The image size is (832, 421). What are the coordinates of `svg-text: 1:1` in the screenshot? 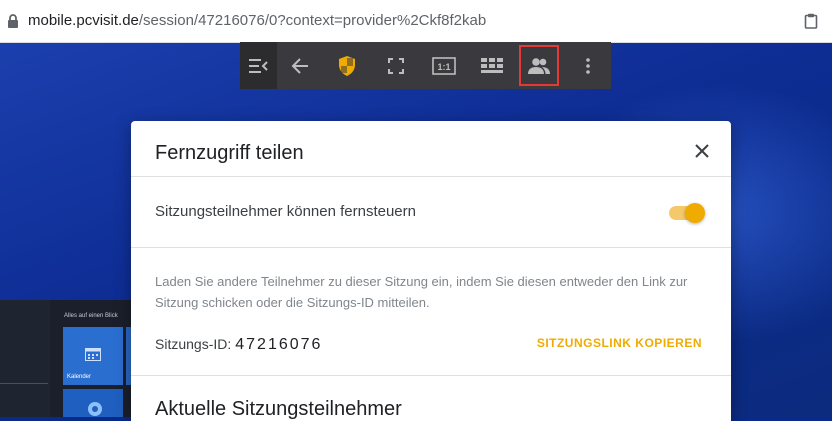 It's located at (443, 67).